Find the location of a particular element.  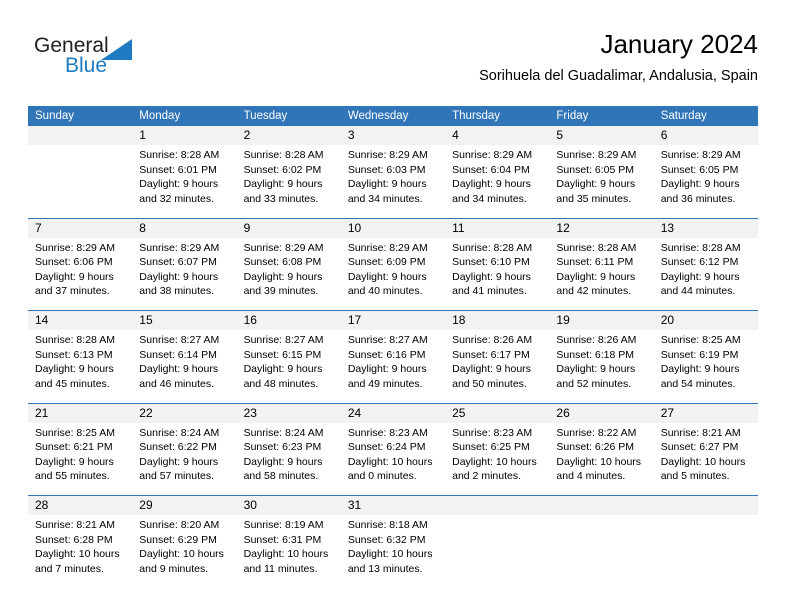

day-number-cell: 4 is located at coordinates (497, 135).